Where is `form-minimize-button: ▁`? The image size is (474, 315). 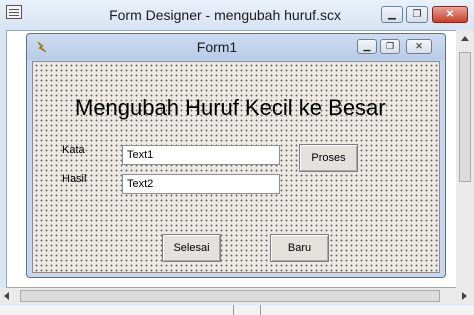
form-minimize-button: ▁ is located at coordinates (367, 46).